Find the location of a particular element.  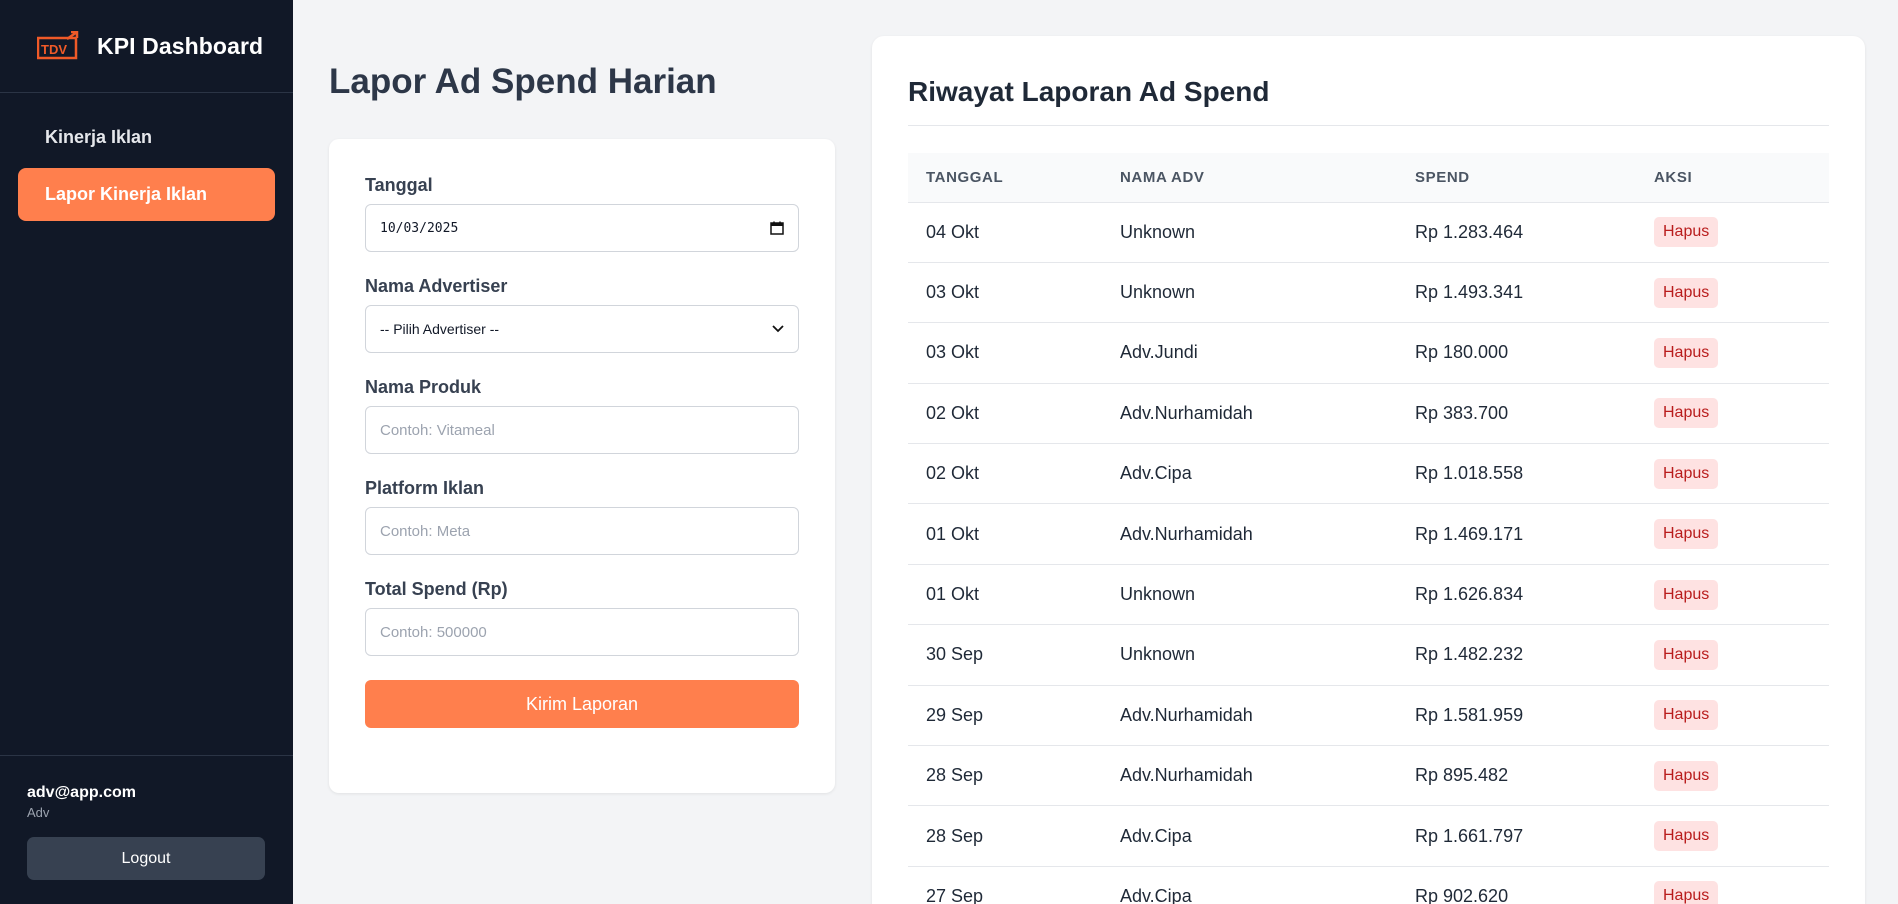

date-label: Tanggal is located at coordinates (399, 185).